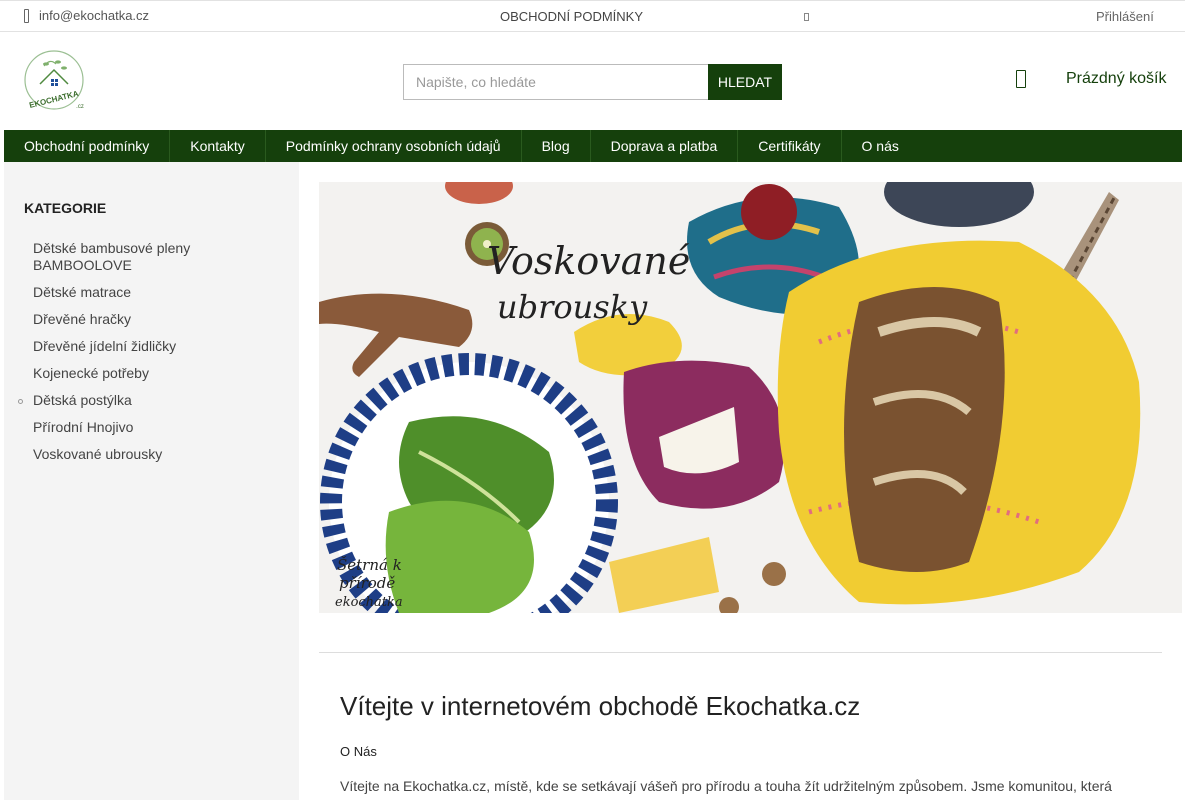 This screenshot has height=800, width=1200. What do you see at coordinates (153, 292) in the screenshot?
I see `category-item: Dětské matrace` at bounding box center [153, 292].